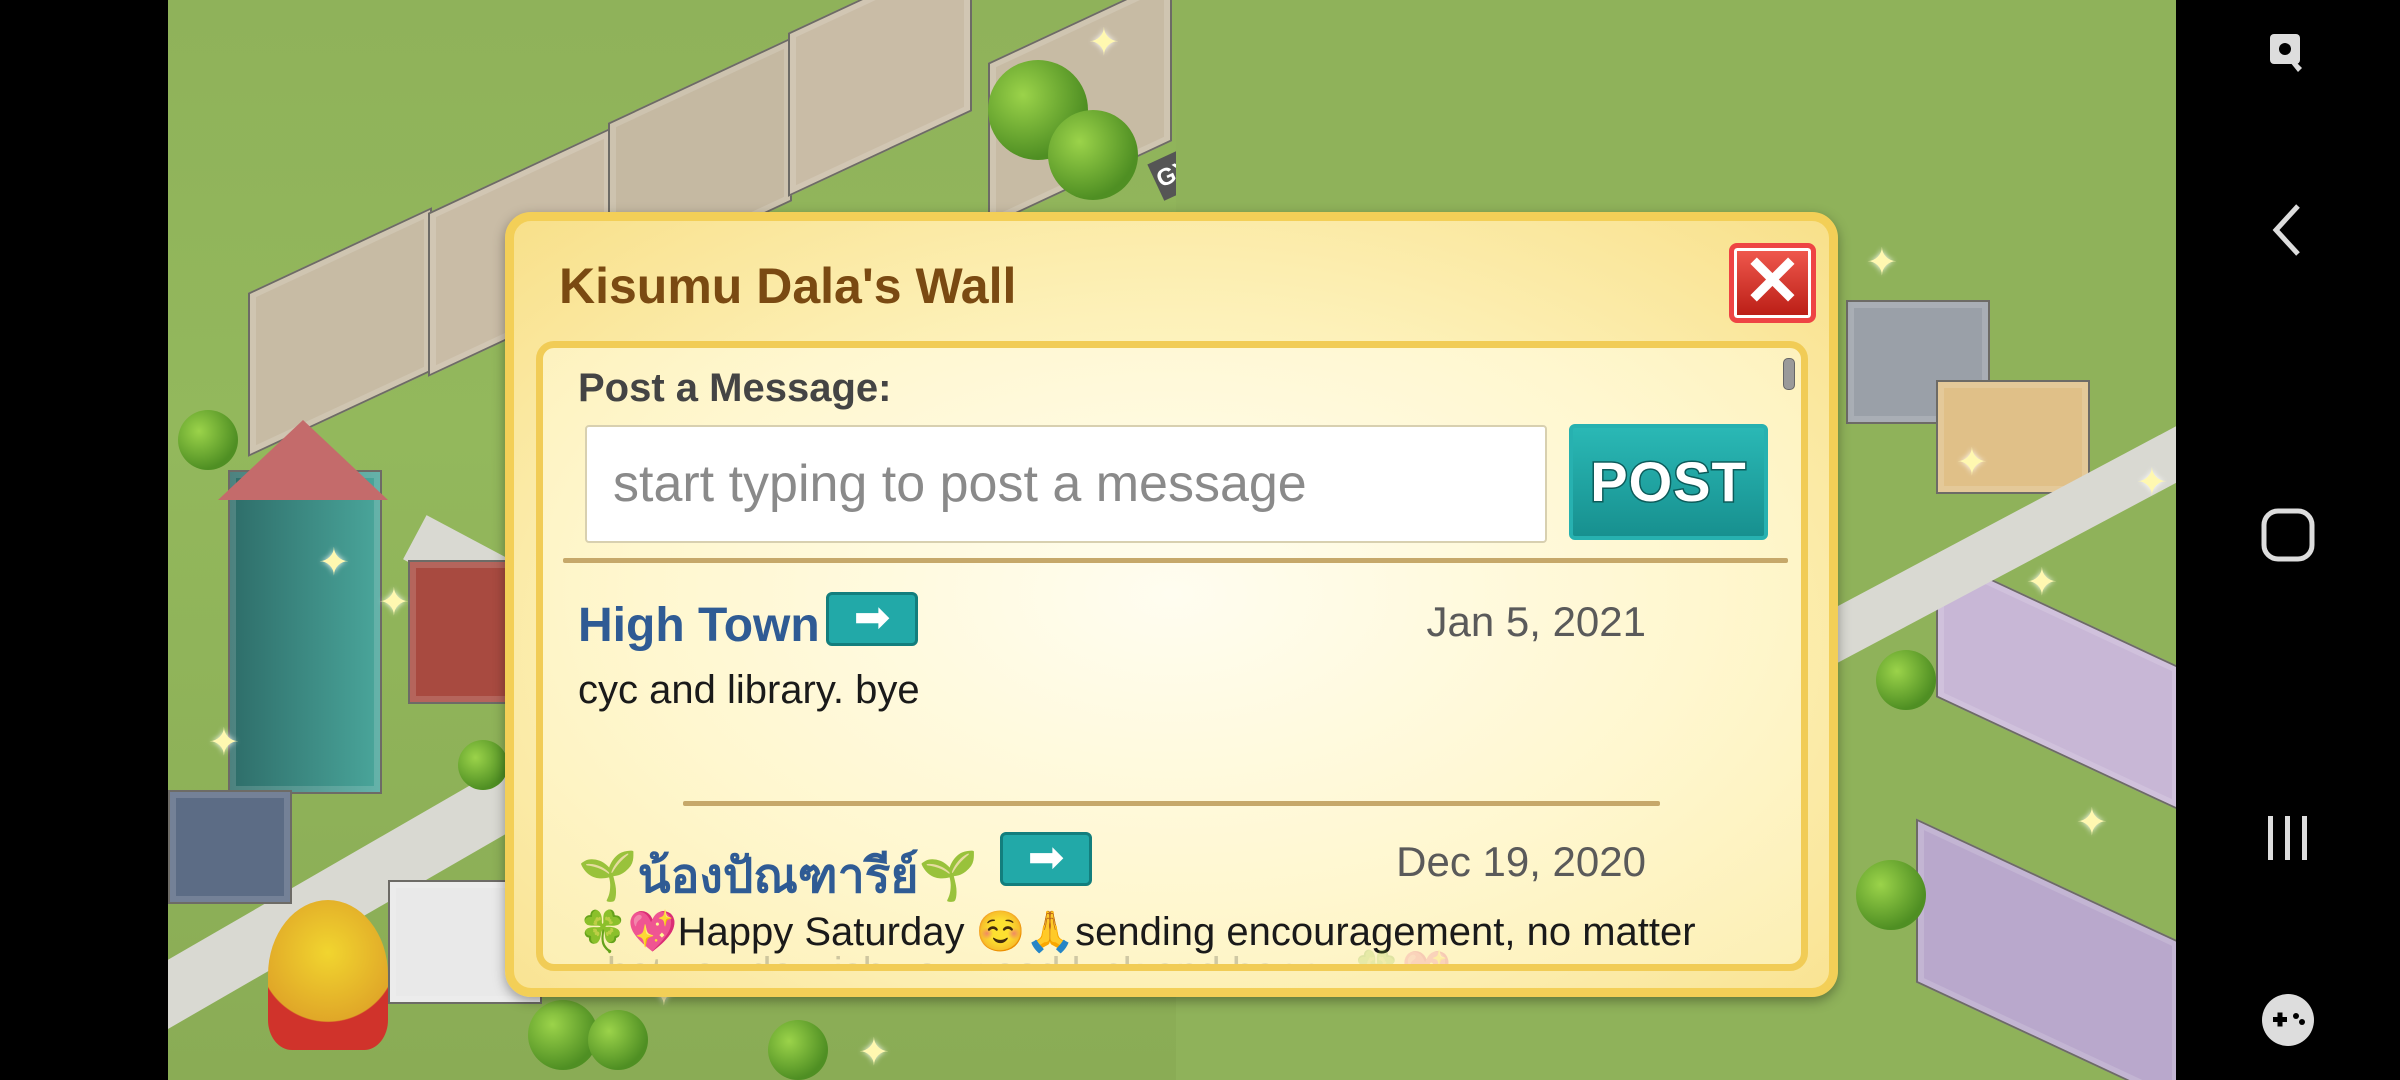 The height and width of the screenshot is (1080, 2400). I want to click on dialog-title: Kisumu Dala's Wall, so click(788, 286).